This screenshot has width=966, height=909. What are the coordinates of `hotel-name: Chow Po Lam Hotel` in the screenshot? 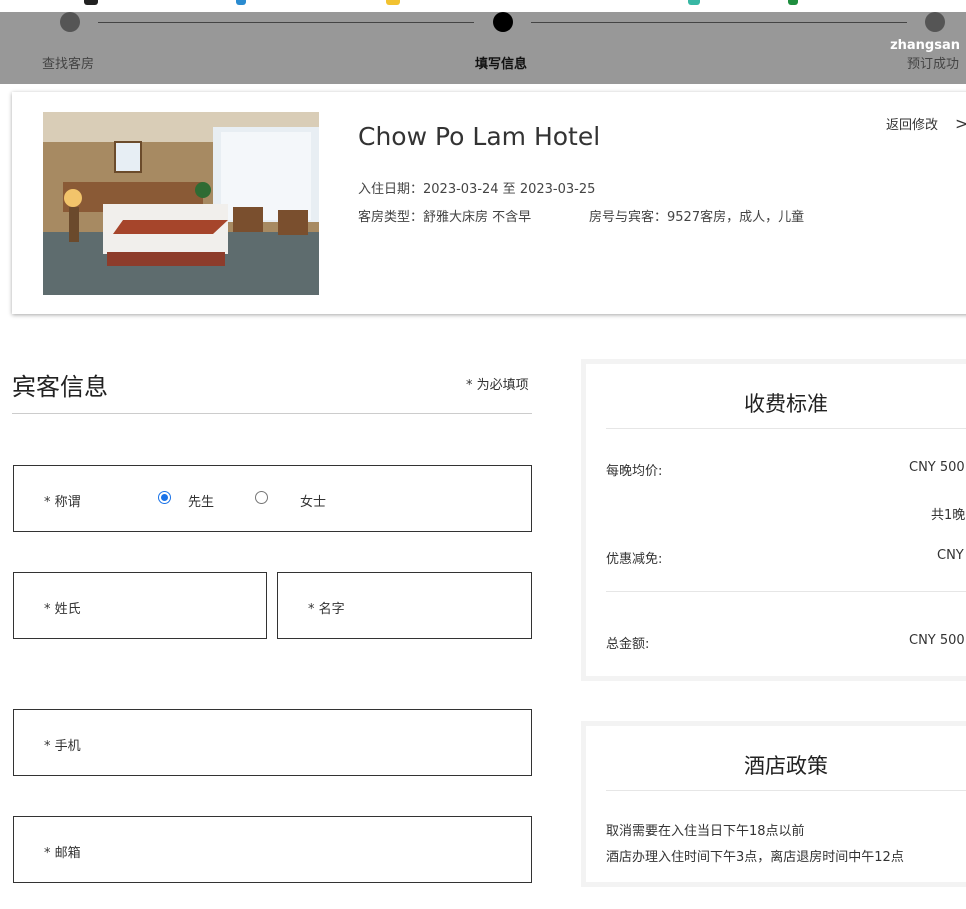 It's located at (479, 136).